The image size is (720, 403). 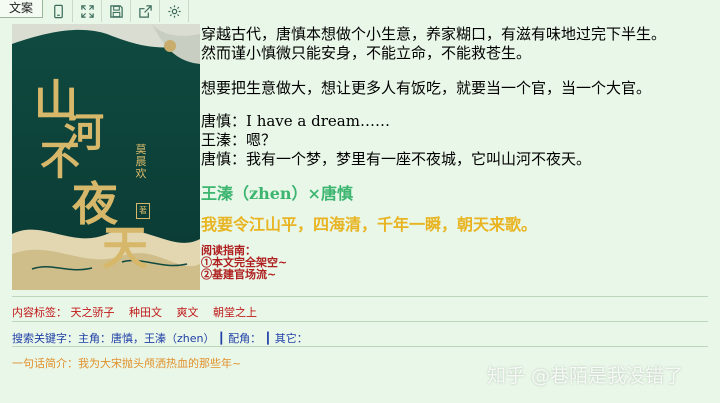 What do you see at coordinates (39, 312) in the screenshot?
I see `tags-label: 内容标签：` at bounding box center [39, 312].